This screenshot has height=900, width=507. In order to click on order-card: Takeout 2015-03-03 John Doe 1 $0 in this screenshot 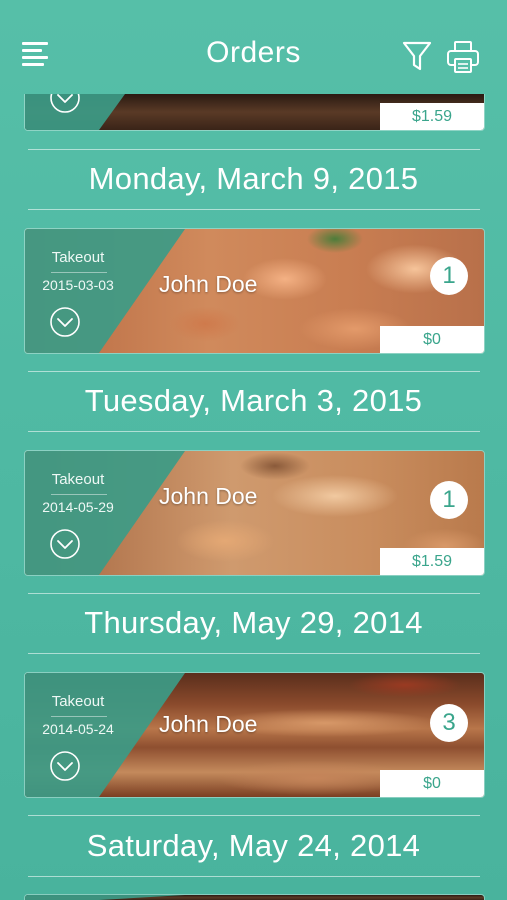, I will do `click(254, 291)`.